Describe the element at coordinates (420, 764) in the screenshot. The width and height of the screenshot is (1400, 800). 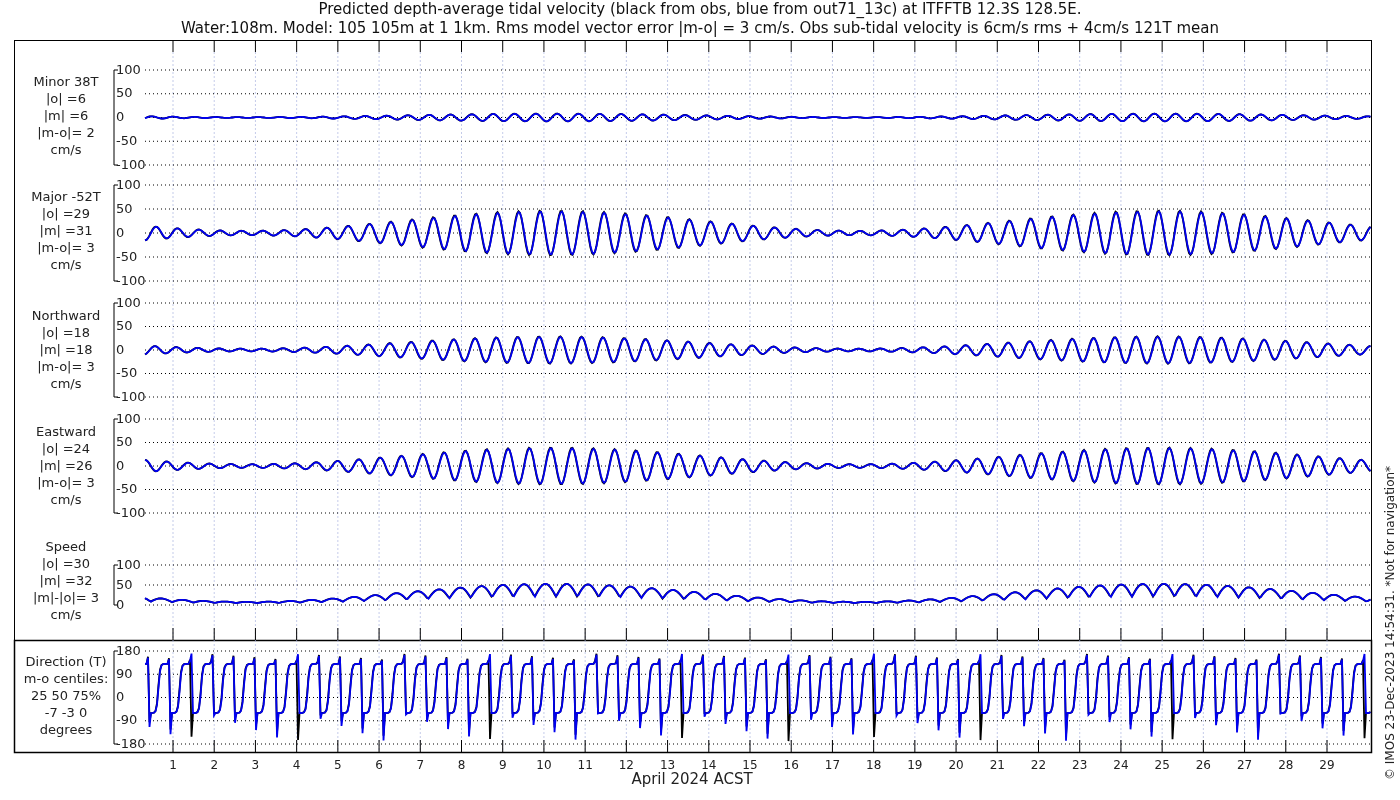
I see `x-tick-label: 7` at that location.